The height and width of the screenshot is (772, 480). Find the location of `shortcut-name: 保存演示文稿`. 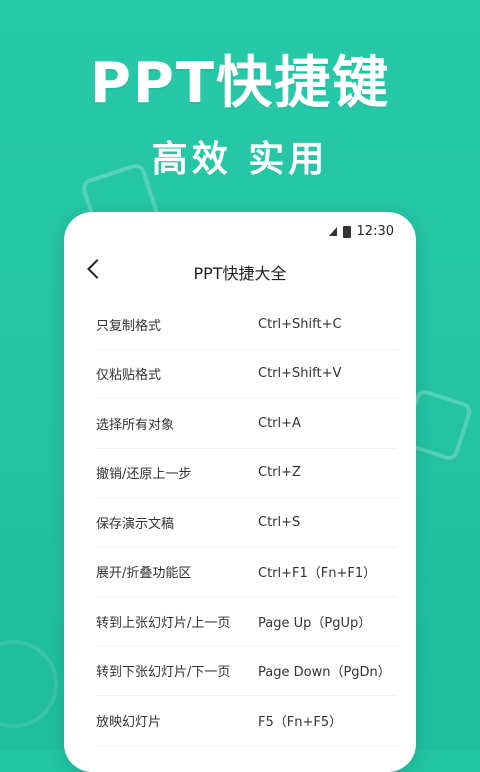

shortcut-name: 保存演示文稿 is located at coordinates (135, 524).